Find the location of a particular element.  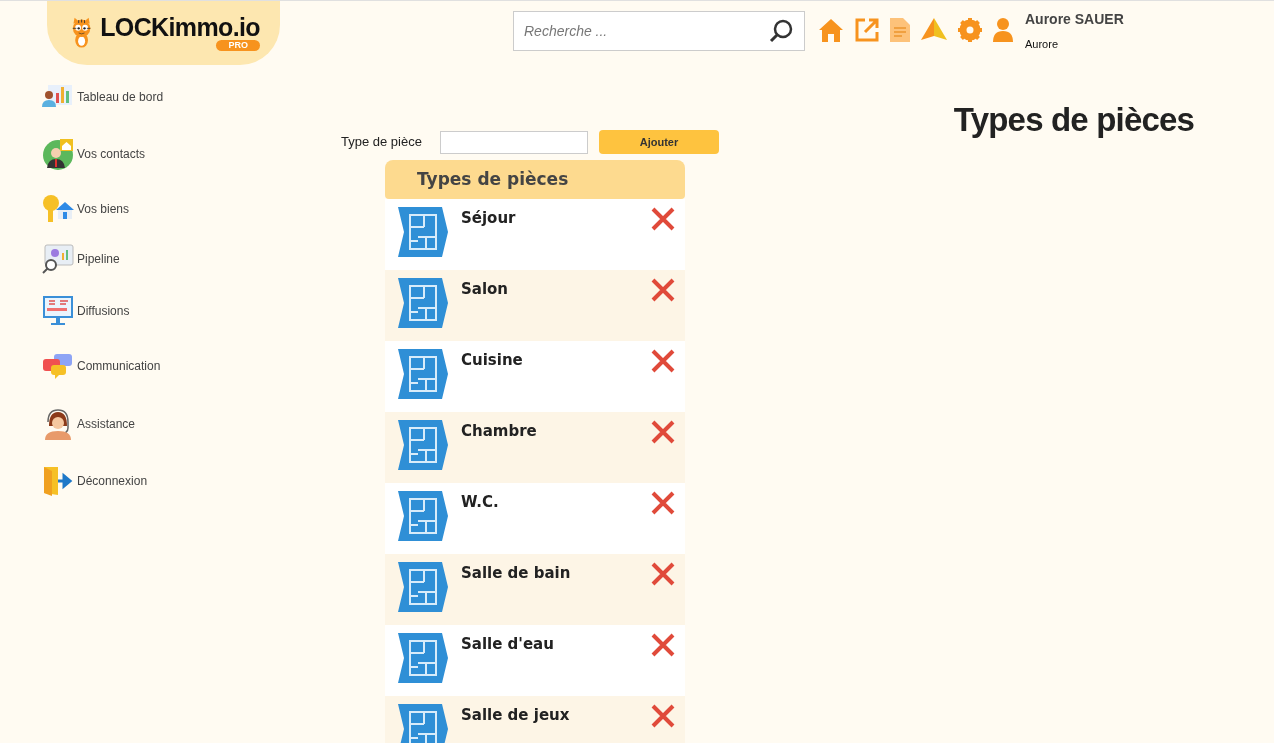

room-type-name: Chambre is located at coordinates (499, 431).